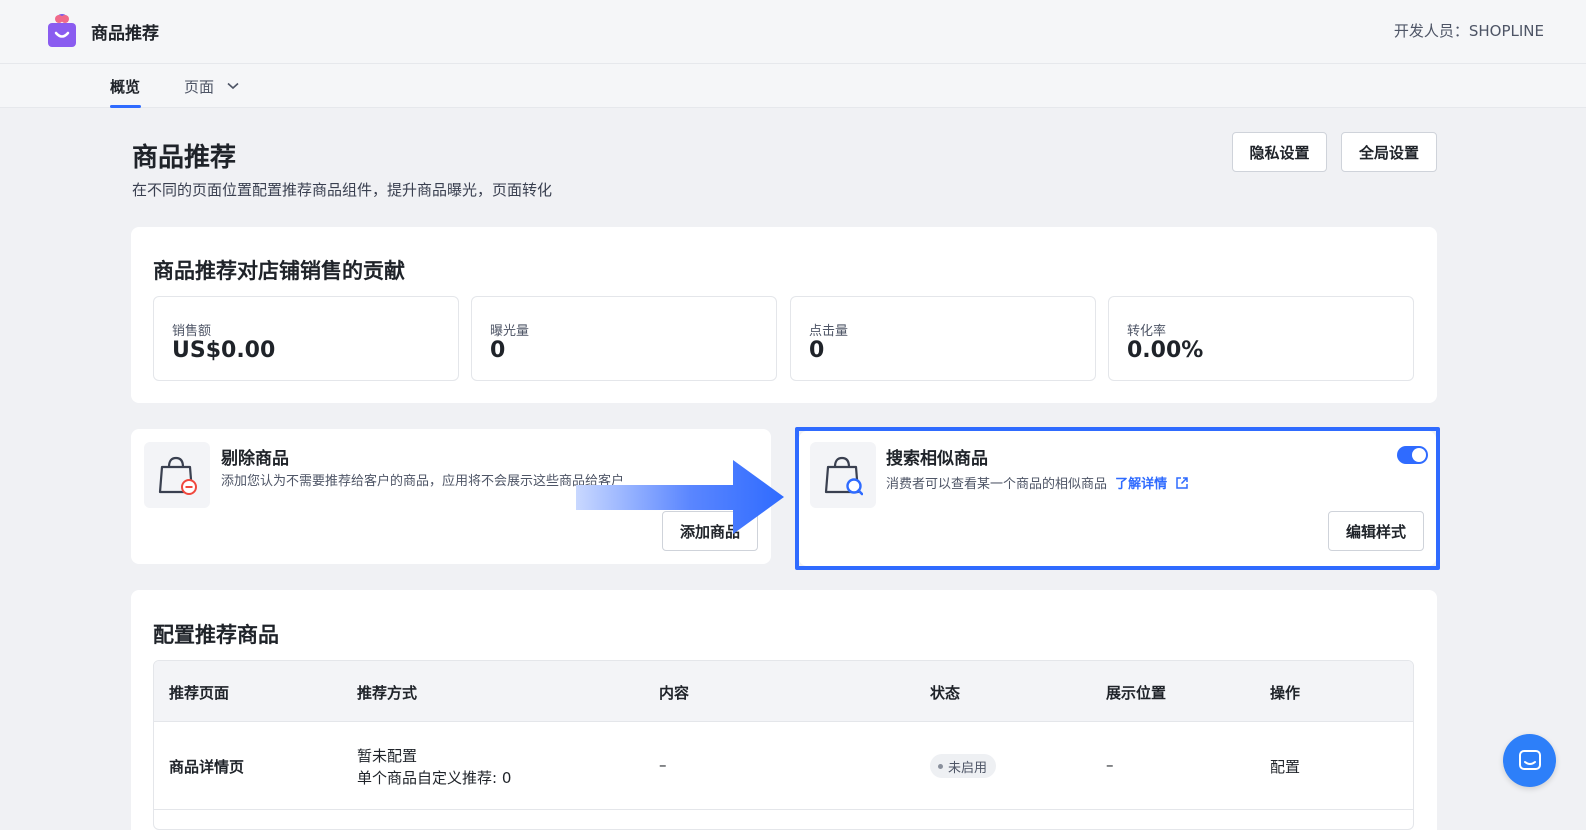 The height and width of the screenshot is (830, 1586). Describe the element at coordinates (1117, 498) in the screenshot. I see `similar-products-card: 搜索相似商品 消费者可以查看某一个商品的相似商品 了解详情 编辑样式` at that location.